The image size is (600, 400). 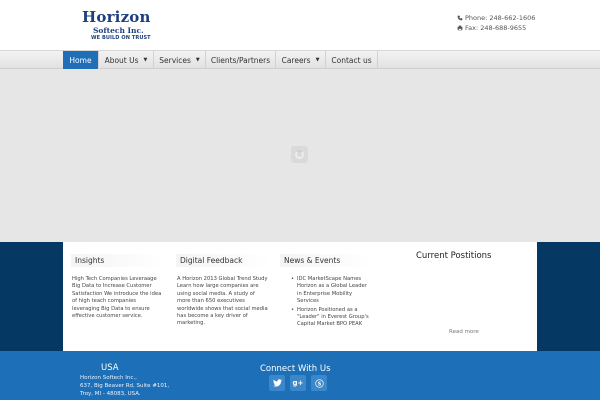 What do you see at coordinates (329, 279) in the screenshot?
I see `news-line: IDC MarketScape Names` at bounding box center [329, 279].